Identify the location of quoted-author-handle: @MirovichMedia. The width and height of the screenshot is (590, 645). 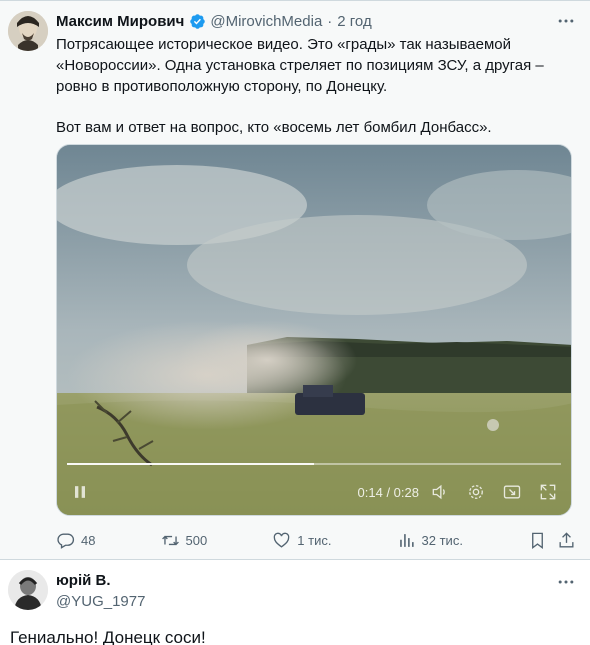
(266, 21).